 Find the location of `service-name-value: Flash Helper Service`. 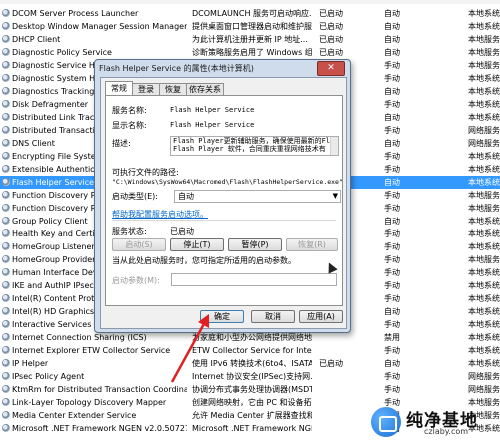

service-name-value: Flash Helper Service is located at coordinates (212, 110).